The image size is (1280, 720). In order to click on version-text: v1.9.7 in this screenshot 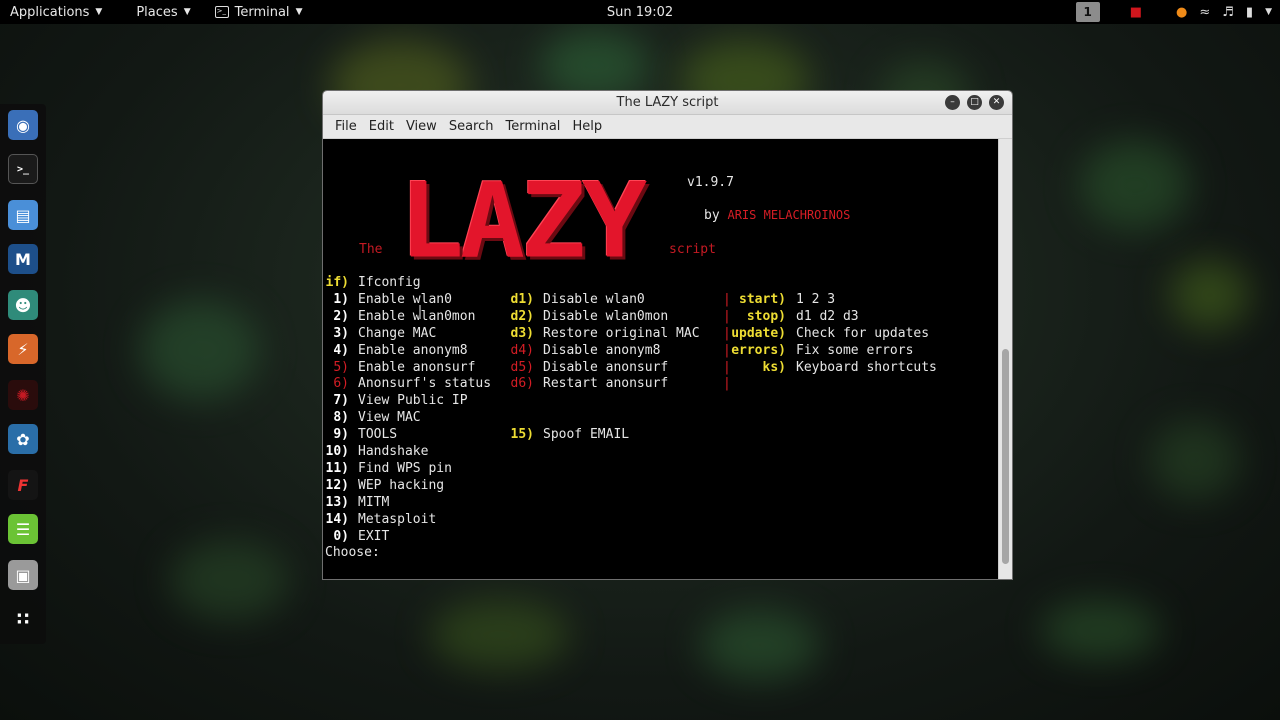, I will do `click(710, 182)`.